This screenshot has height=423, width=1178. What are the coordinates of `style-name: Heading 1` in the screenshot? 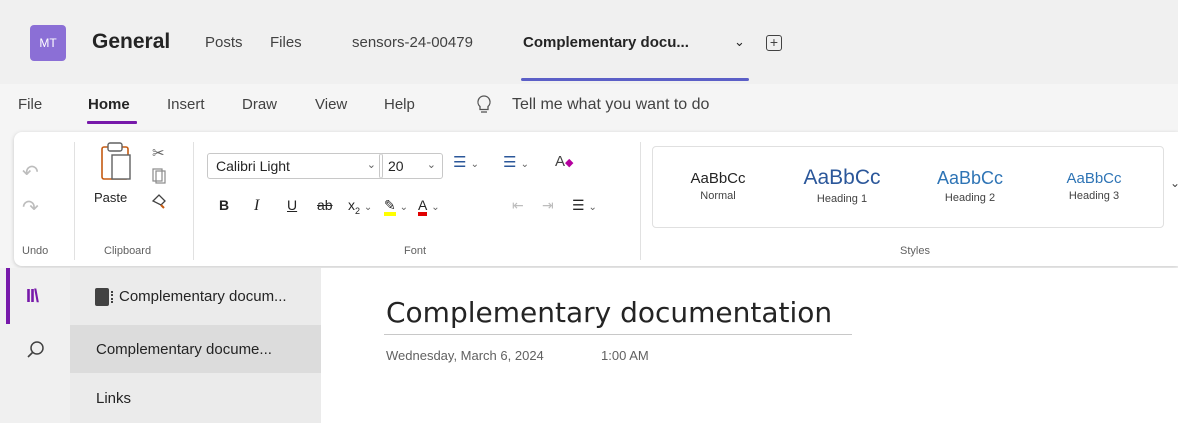 It's located at (842, 199).